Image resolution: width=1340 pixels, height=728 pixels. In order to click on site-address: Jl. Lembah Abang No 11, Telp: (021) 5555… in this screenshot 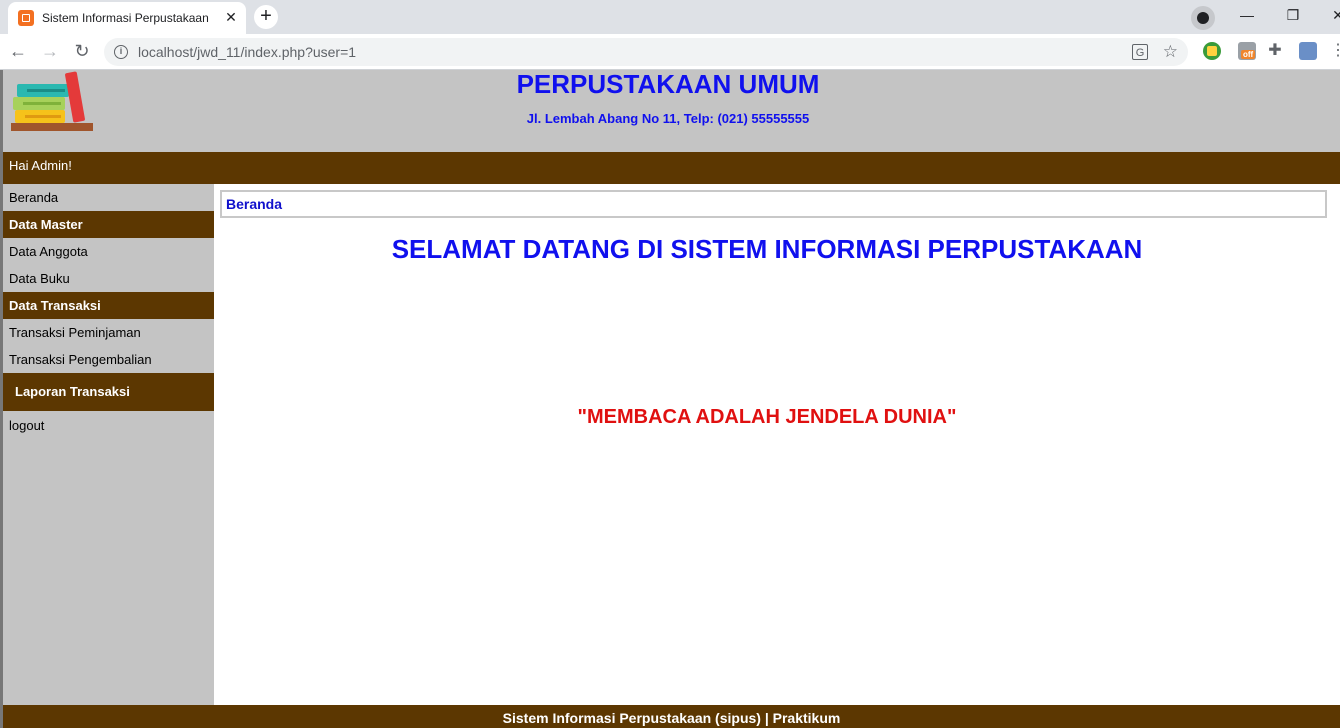, I will do `click(668, 118)`.